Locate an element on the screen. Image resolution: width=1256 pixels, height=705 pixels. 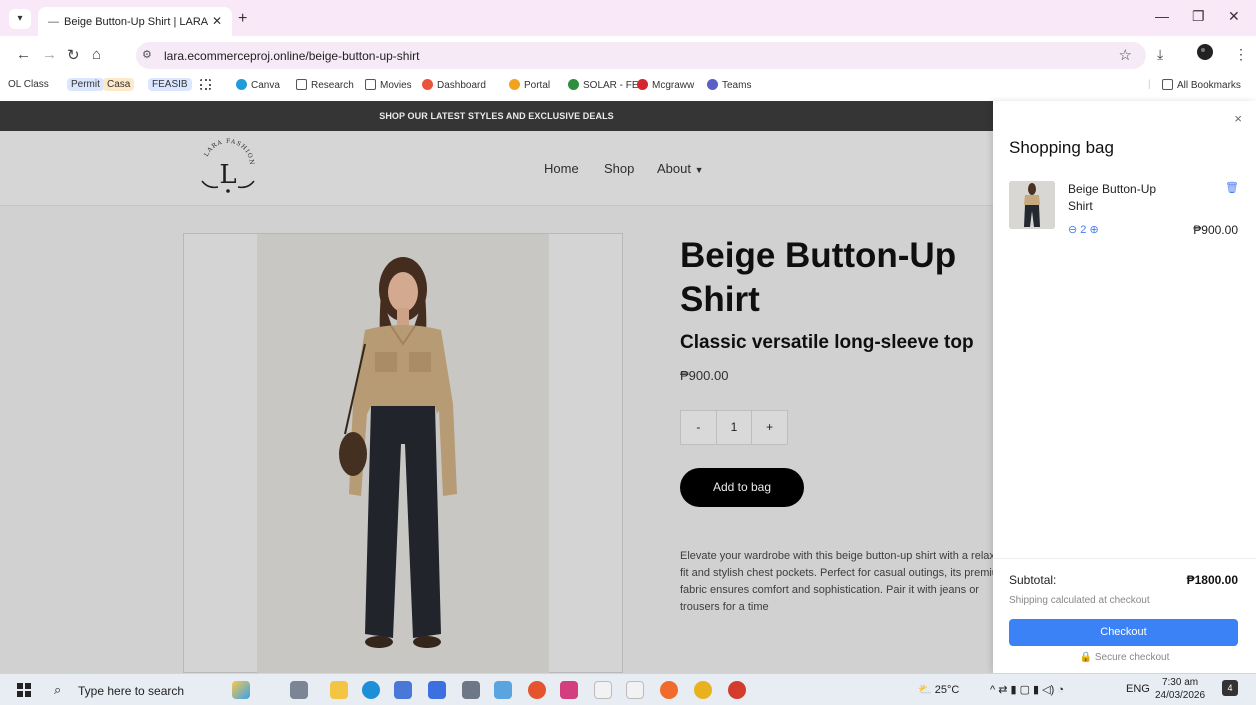
trash-icon: 🗑 is located at coordinates (1232, 187).